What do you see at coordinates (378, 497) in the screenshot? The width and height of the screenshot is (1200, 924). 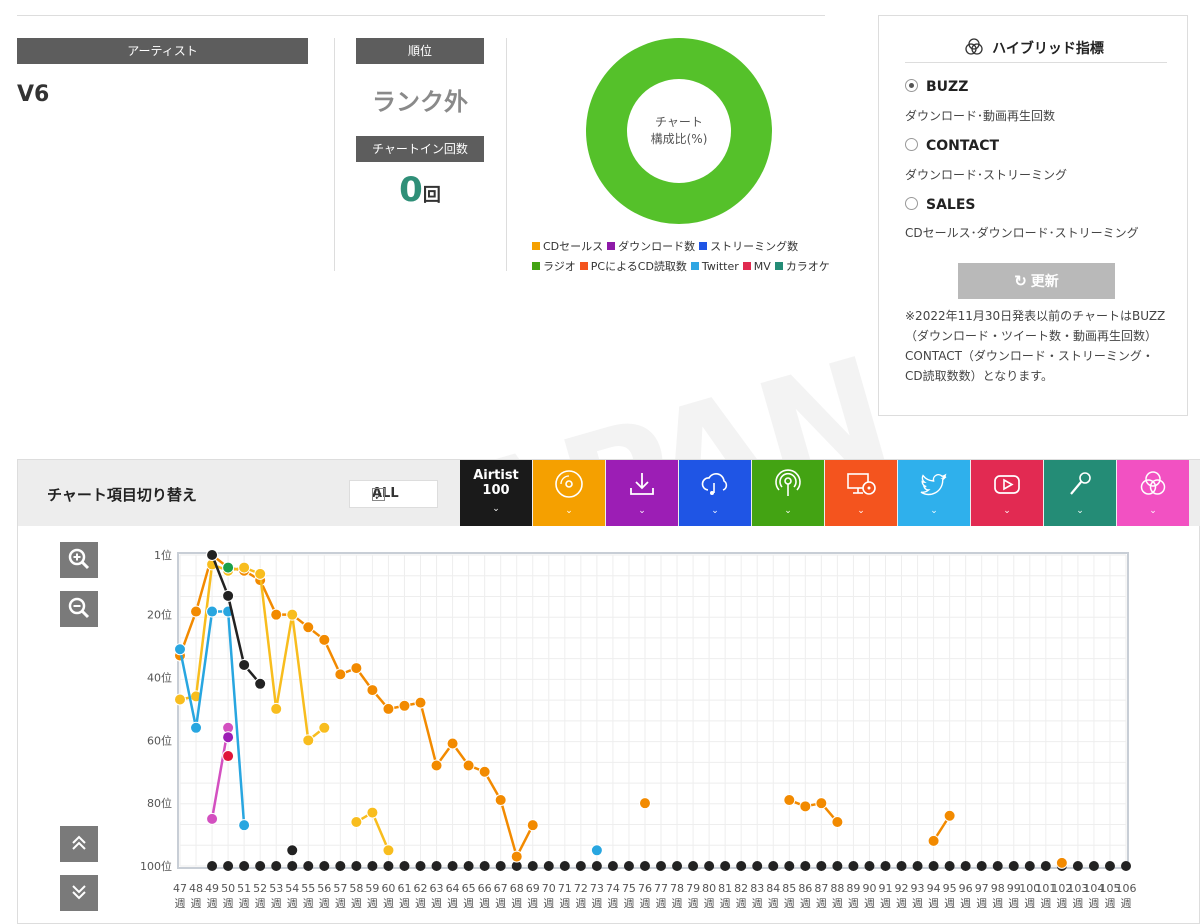 I see `checkbox-checked-icon` at bounding box center [378, 497].